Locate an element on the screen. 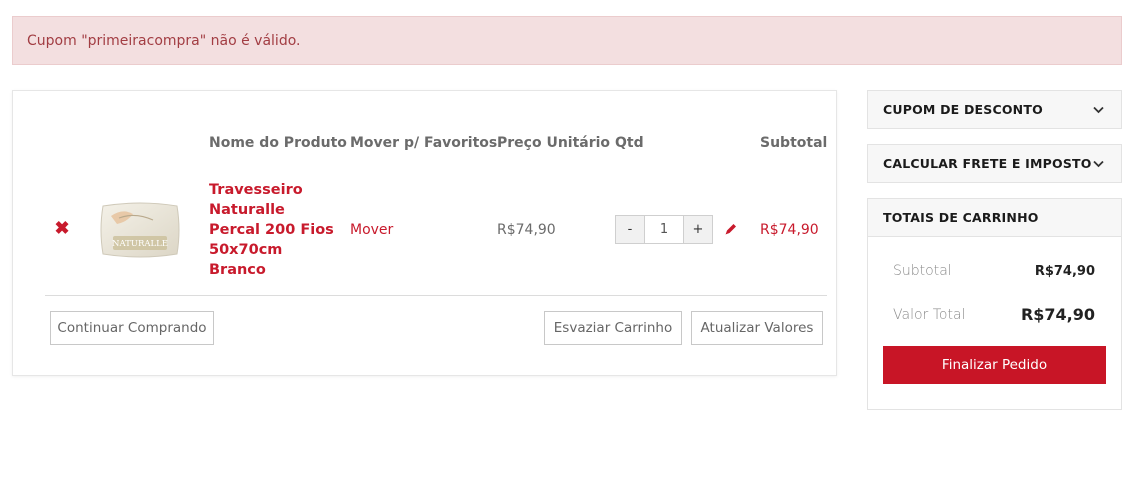 The width and height of the screenshot is (1136, 483). update-values-button: Atualizar Valores is located at coordinates (757, 328).